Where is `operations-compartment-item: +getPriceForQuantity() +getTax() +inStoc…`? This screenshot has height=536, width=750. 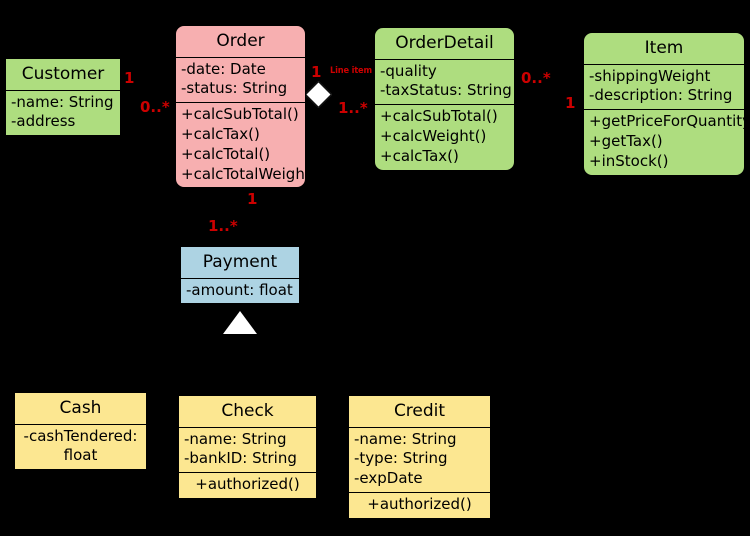
operations-compartment-item: +getPriceForQuantity() +getTax() +inStoc… is located at coordinates (664, 141).